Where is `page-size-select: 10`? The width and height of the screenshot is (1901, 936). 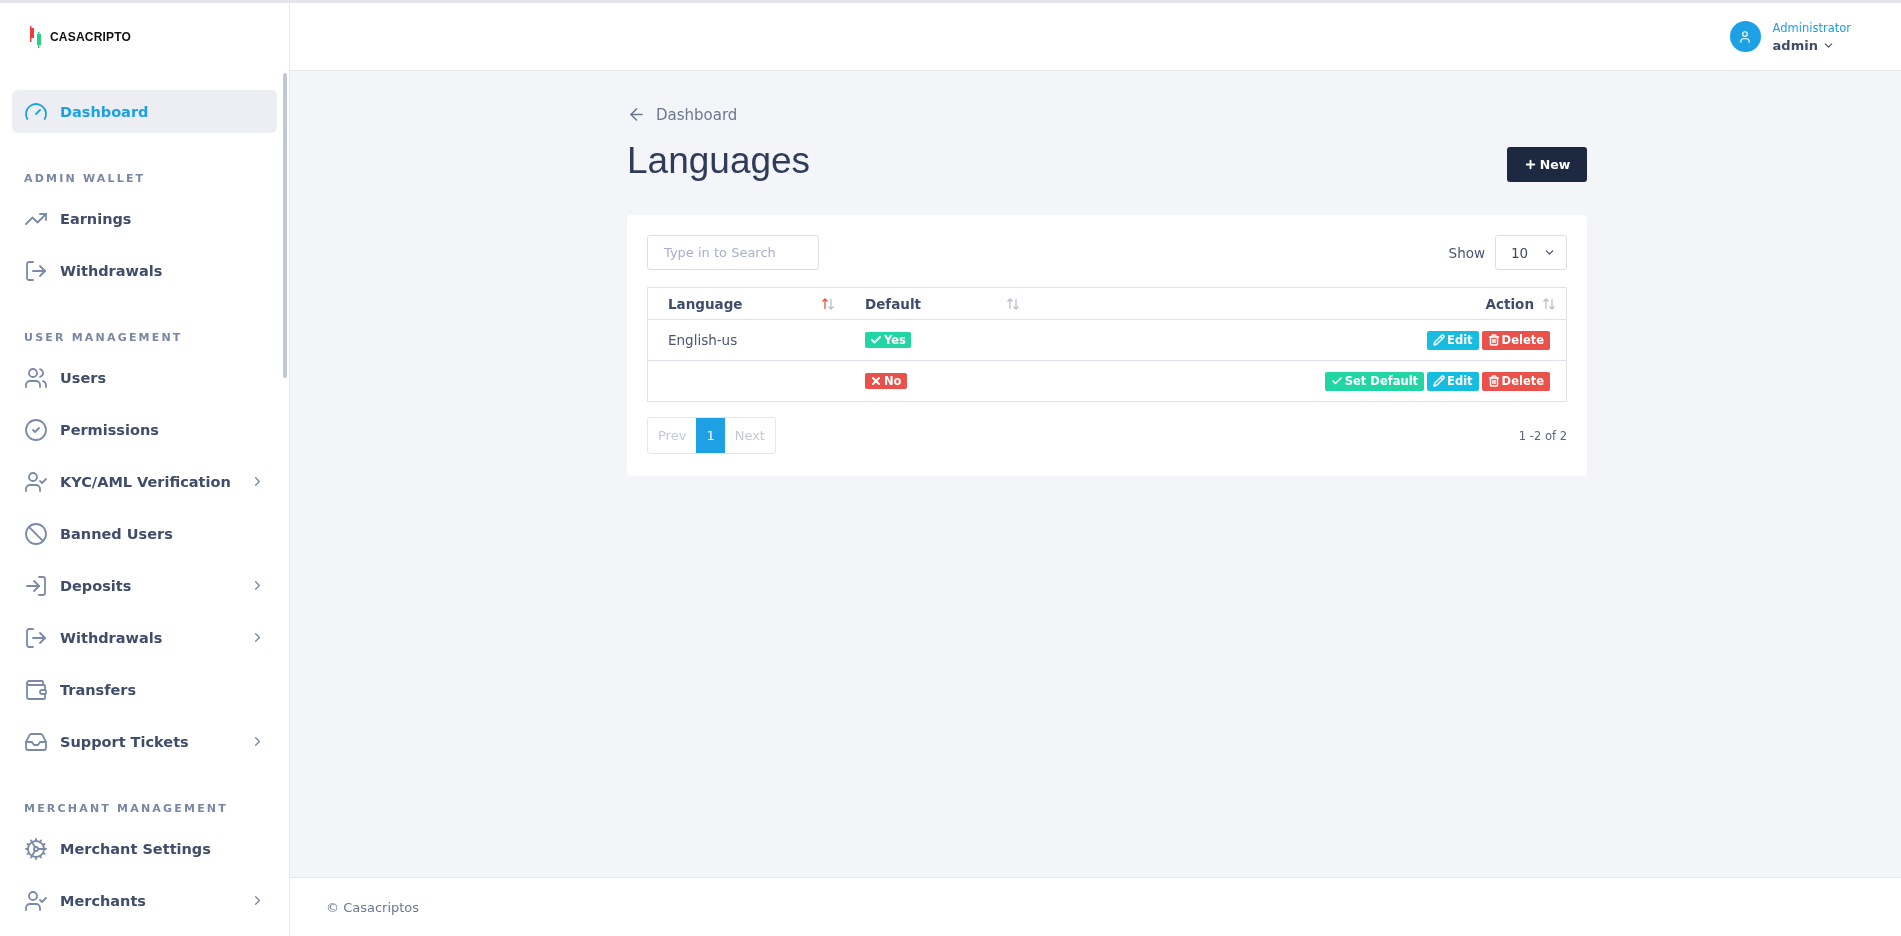
page-size-select: 10 is located at coordinates (1531, 252).